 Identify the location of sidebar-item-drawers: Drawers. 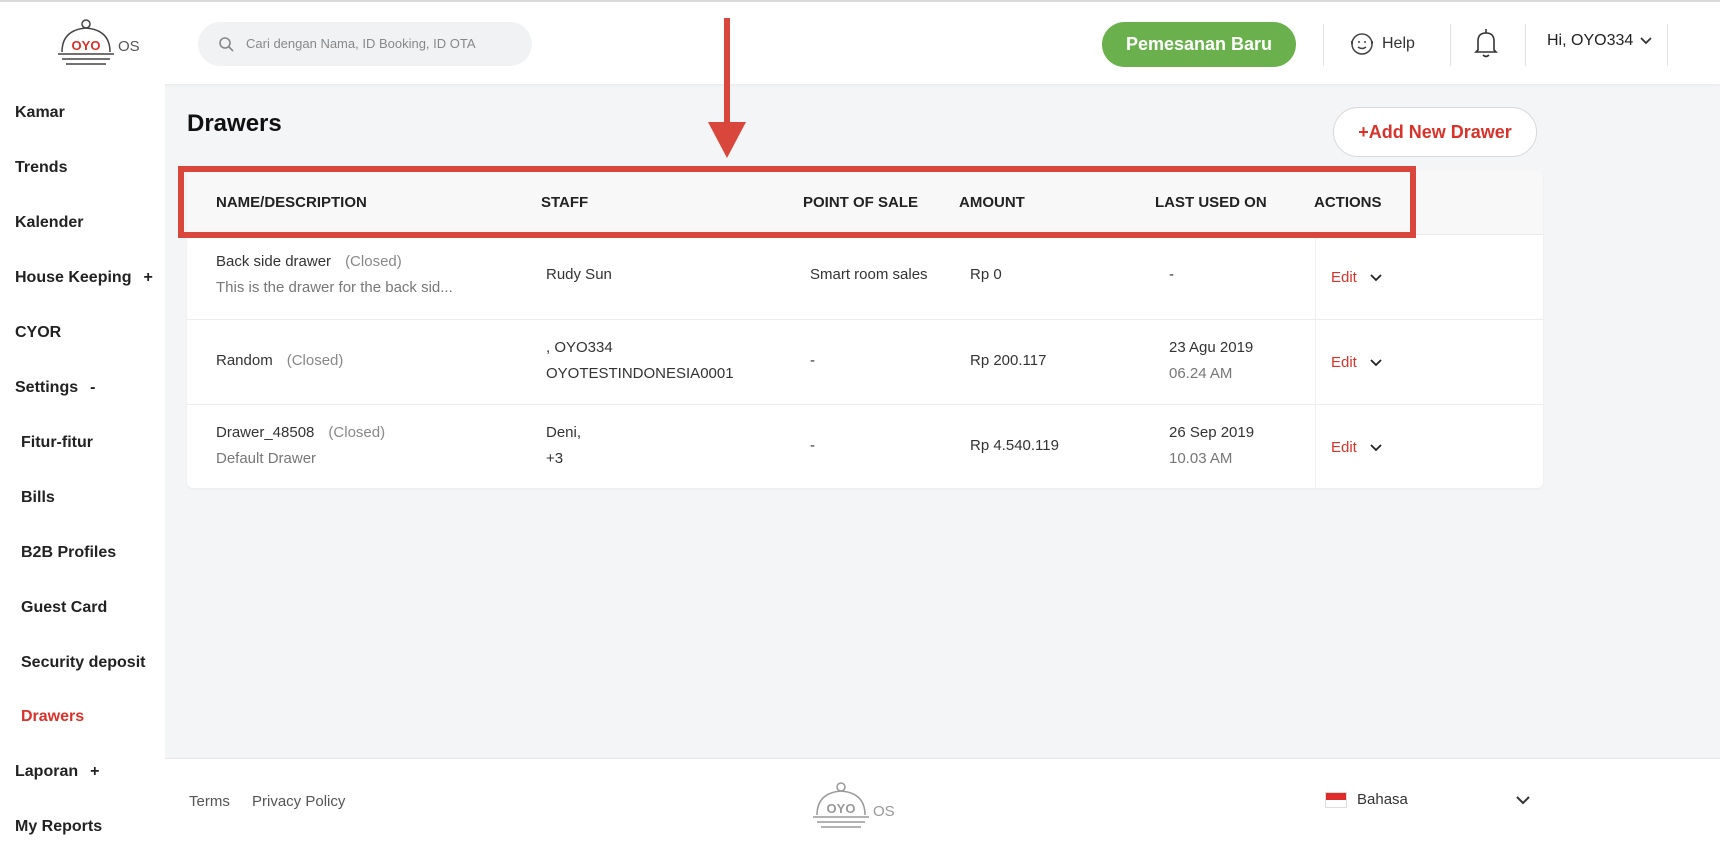
(52, 717).